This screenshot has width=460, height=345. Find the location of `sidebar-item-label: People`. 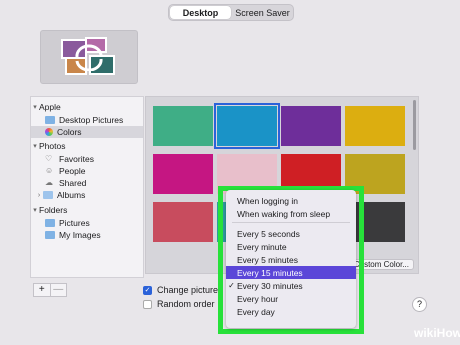

sidebar-item-label: People is located at coordinates (72, 171).